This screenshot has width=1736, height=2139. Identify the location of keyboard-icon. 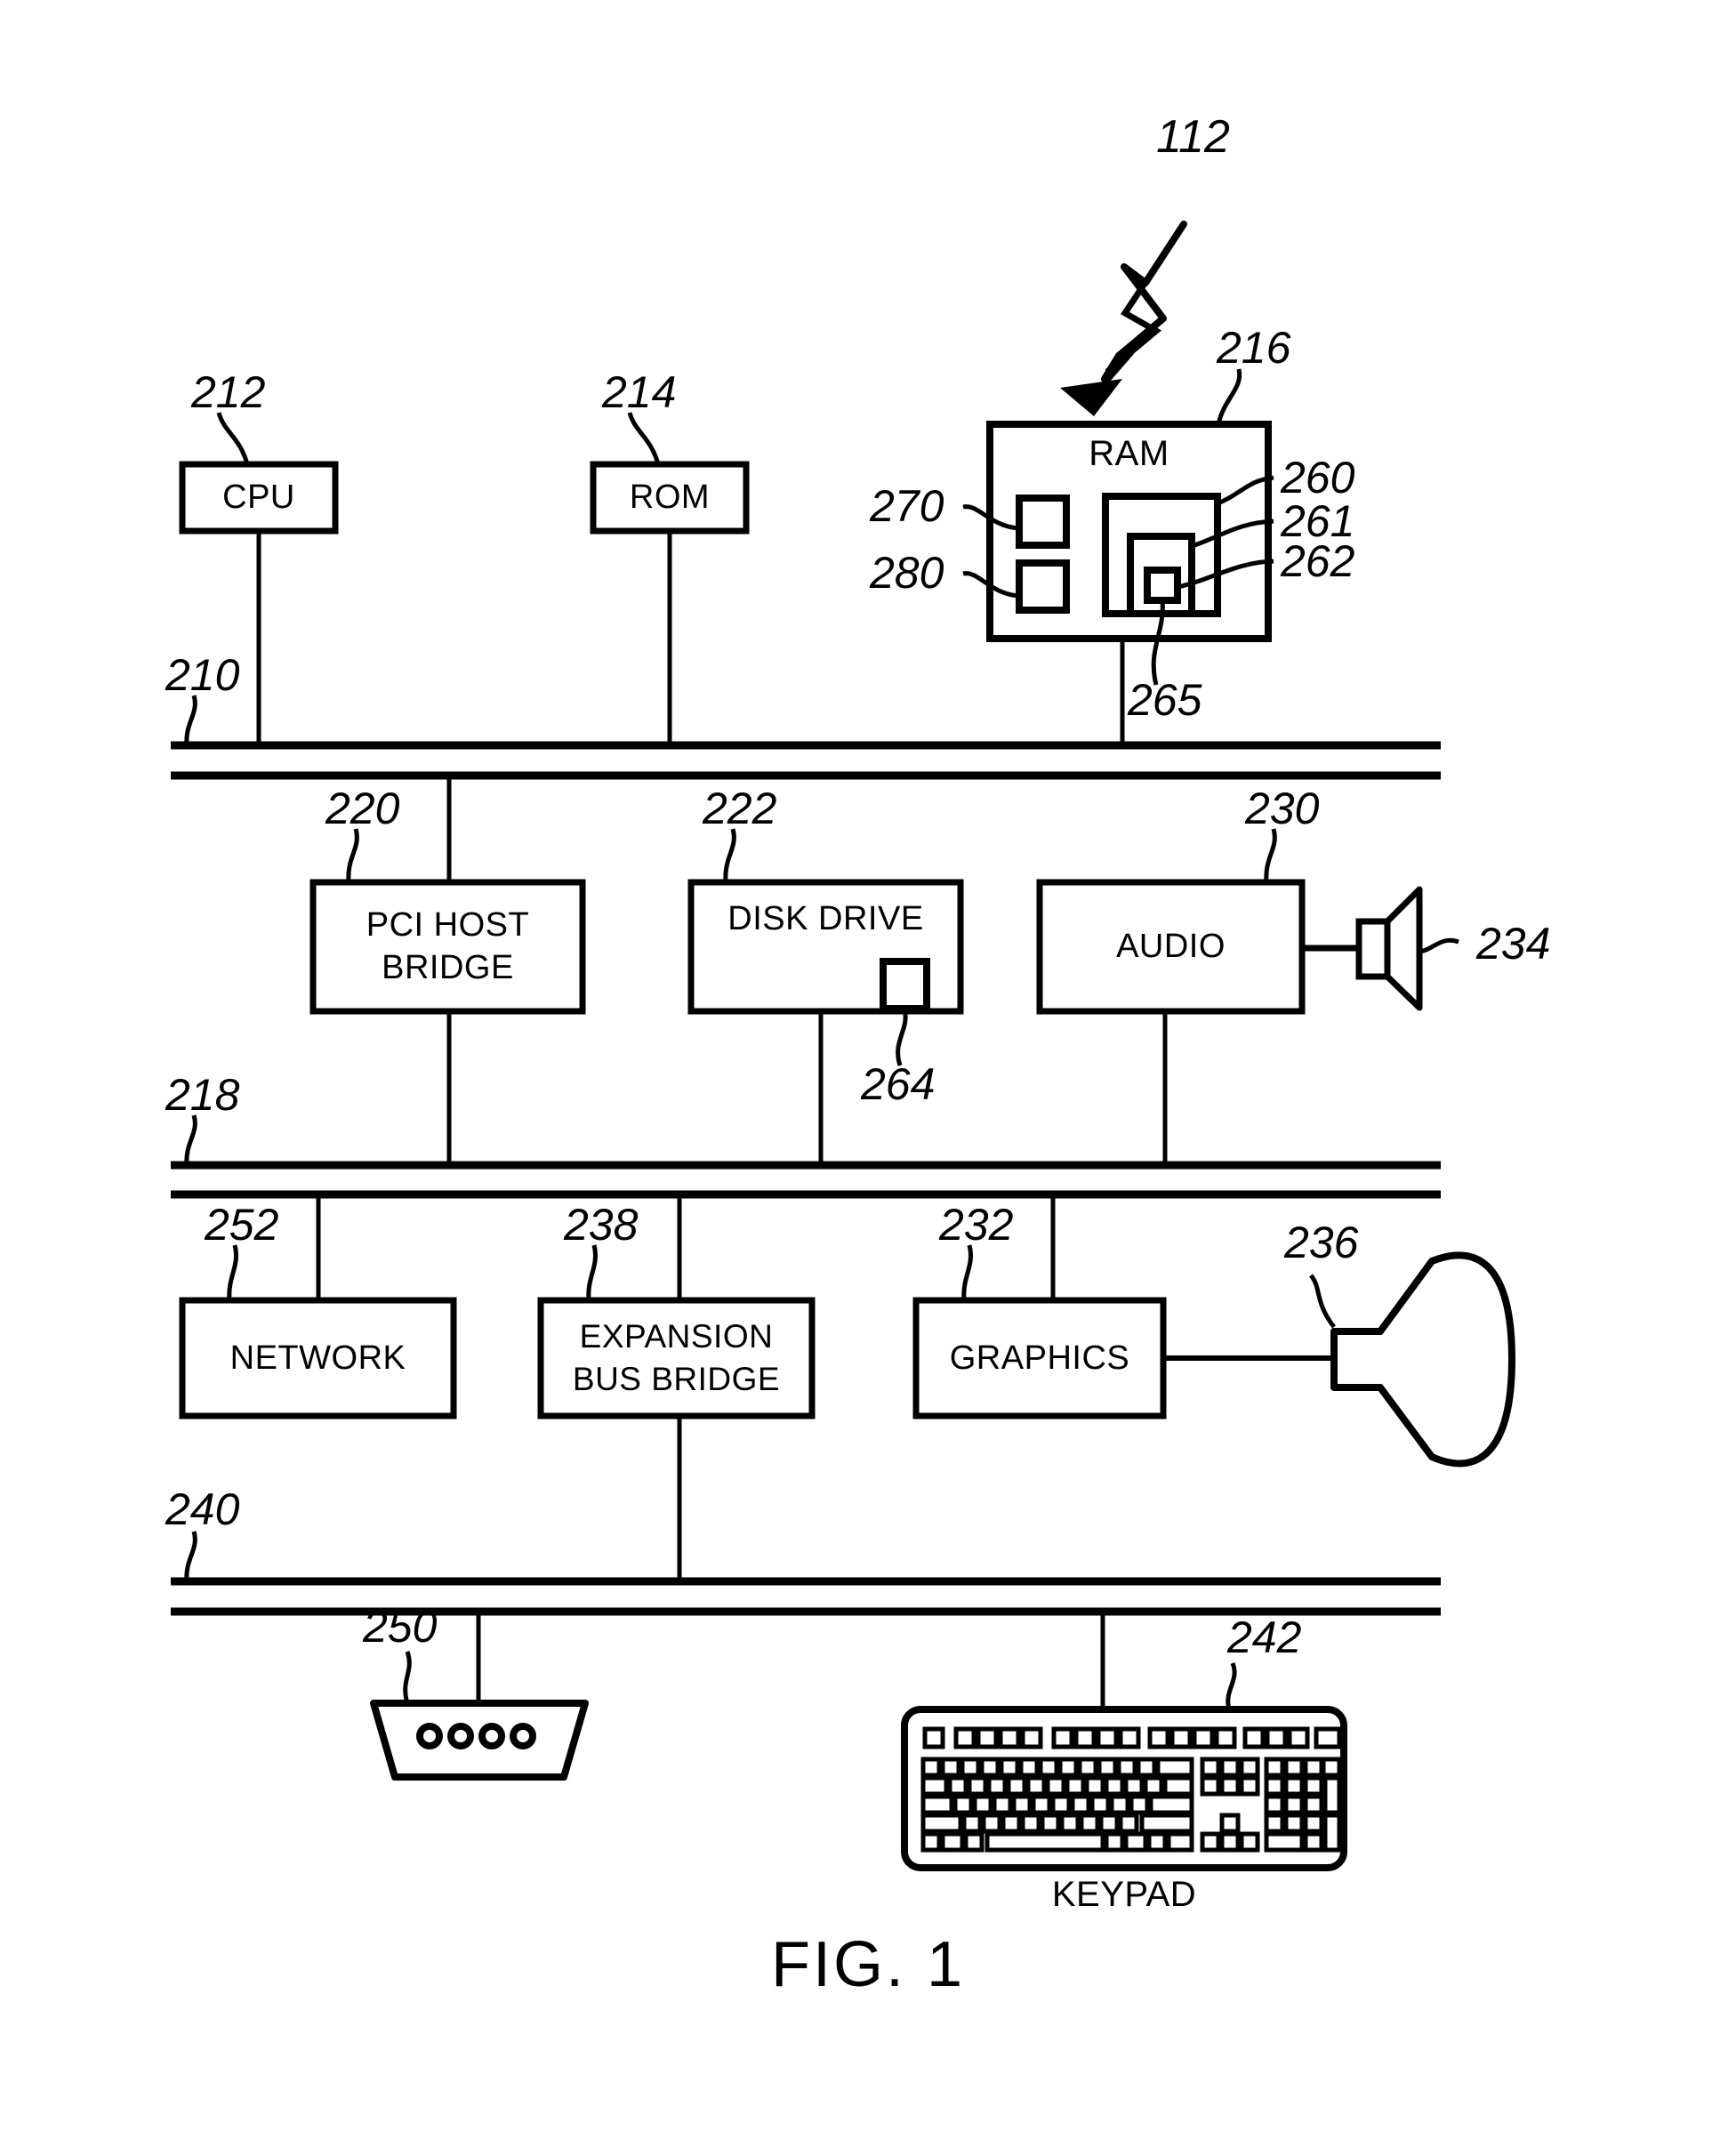
(1124, 1766).